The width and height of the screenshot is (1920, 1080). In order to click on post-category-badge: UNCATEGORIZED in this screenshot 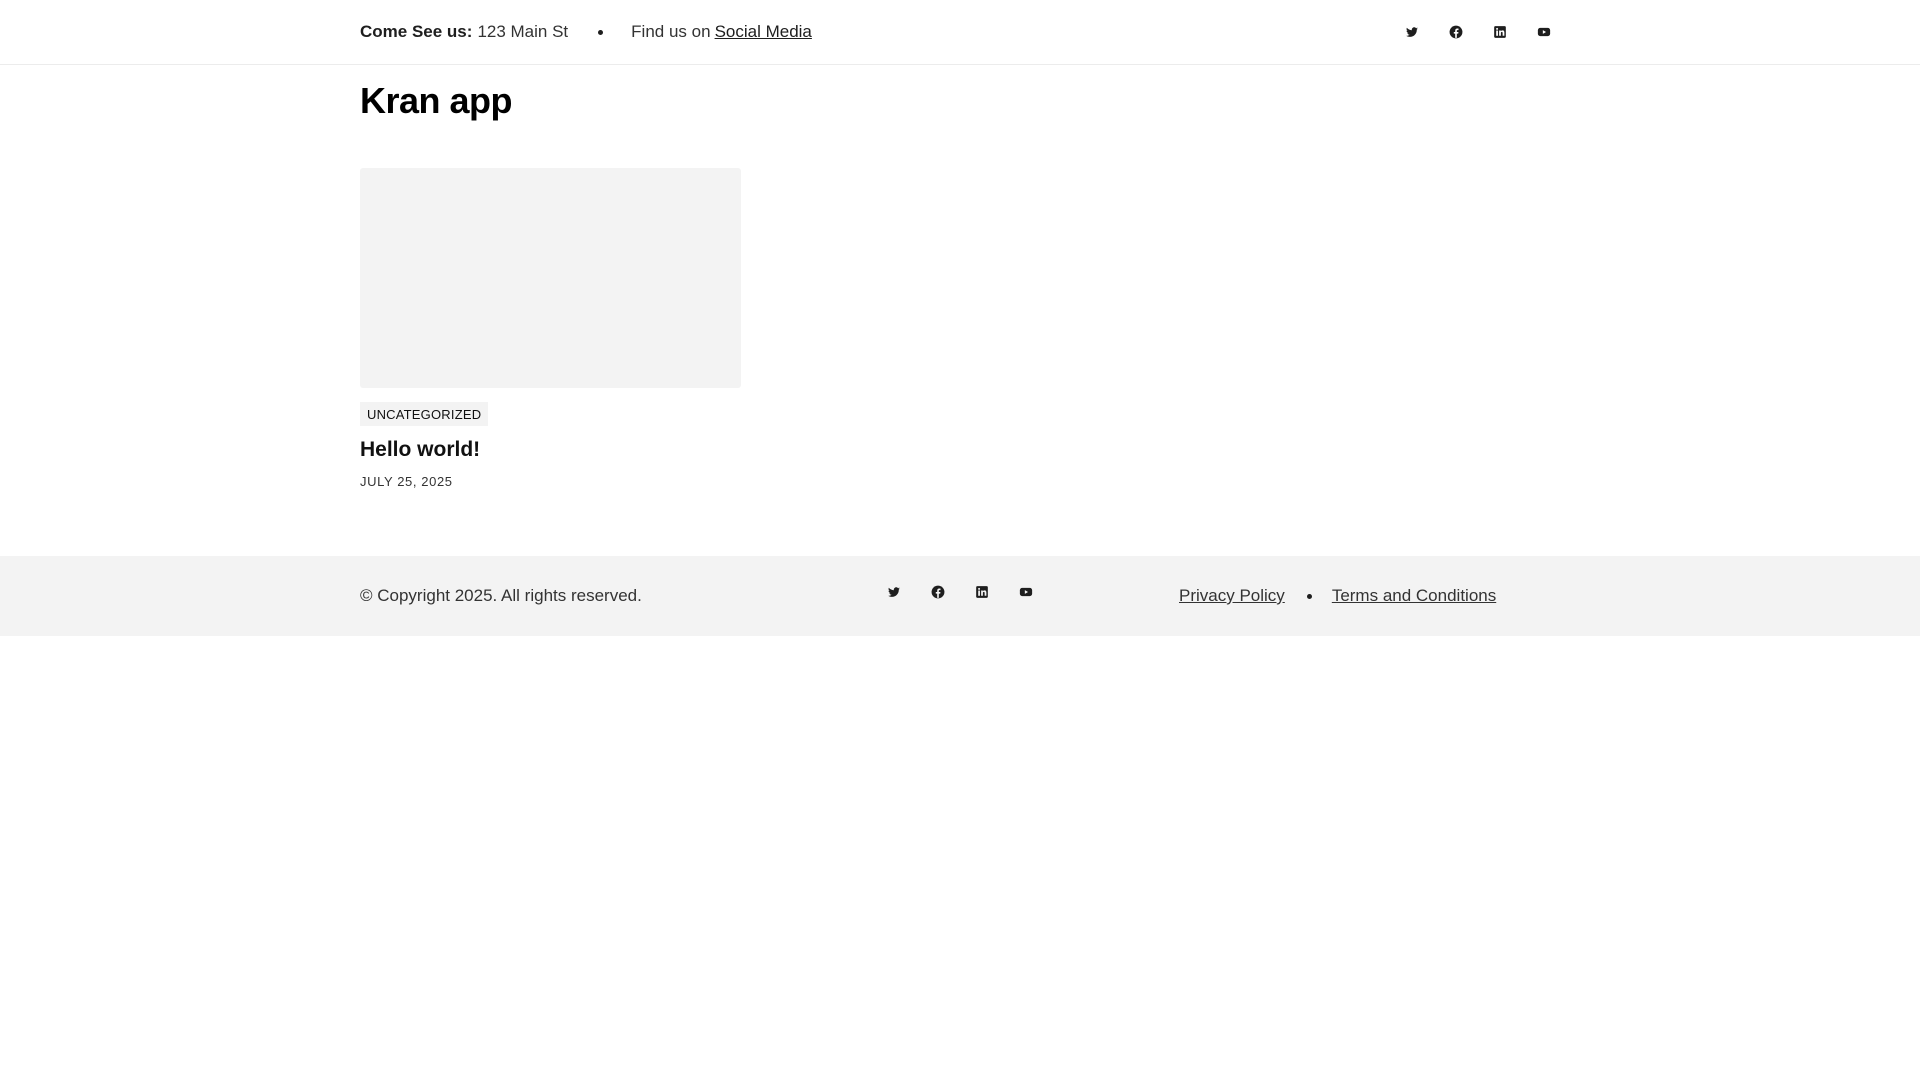, I will do `click(424, 414)`.